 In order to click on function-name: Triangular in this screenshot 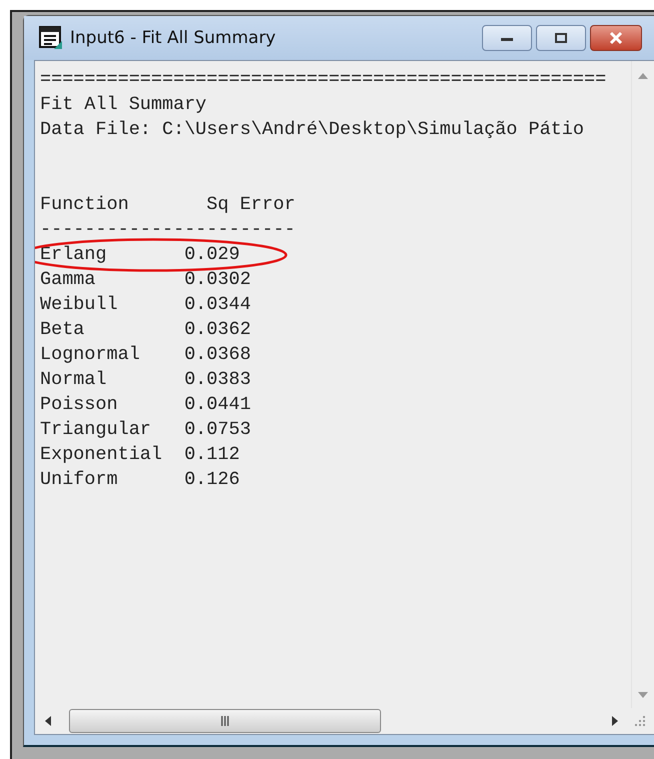, I will do `click(96, 430)`.